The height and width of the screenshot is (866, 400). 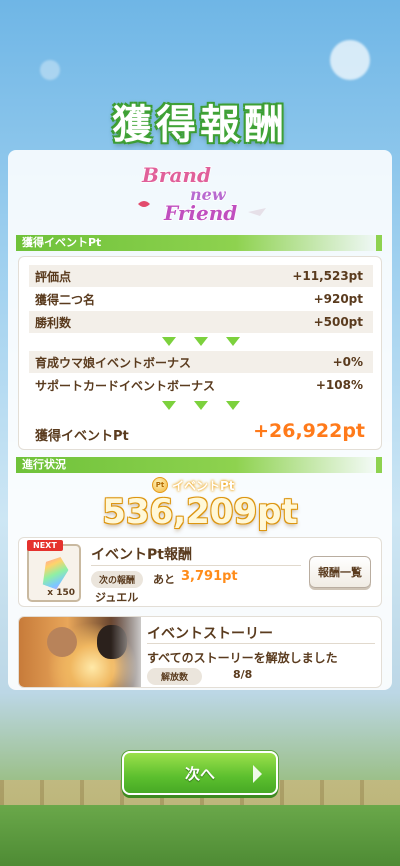 I want to click on wing-icon, so click(x=257, y=212).